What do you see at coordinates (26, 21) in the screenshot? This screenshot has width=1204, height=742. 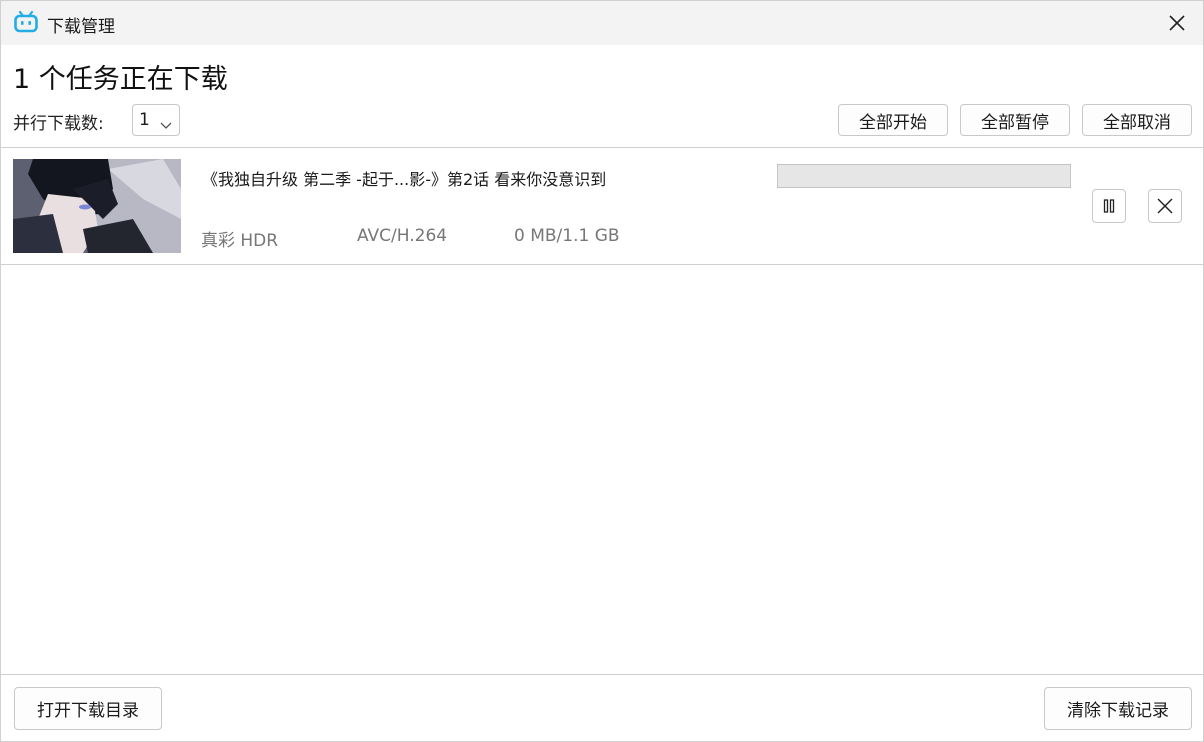 I see `bilibili-tv-icon` at bounding box center [26, 21].